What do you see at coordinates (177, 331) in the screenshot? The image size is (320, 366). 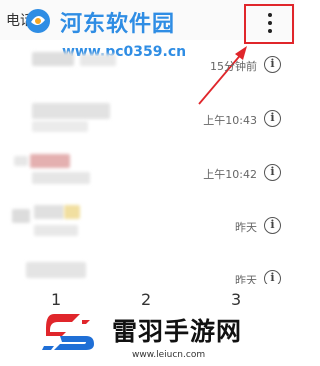 I see `watermark-text: 雷羽手游网` at bounding box center [177, 331].